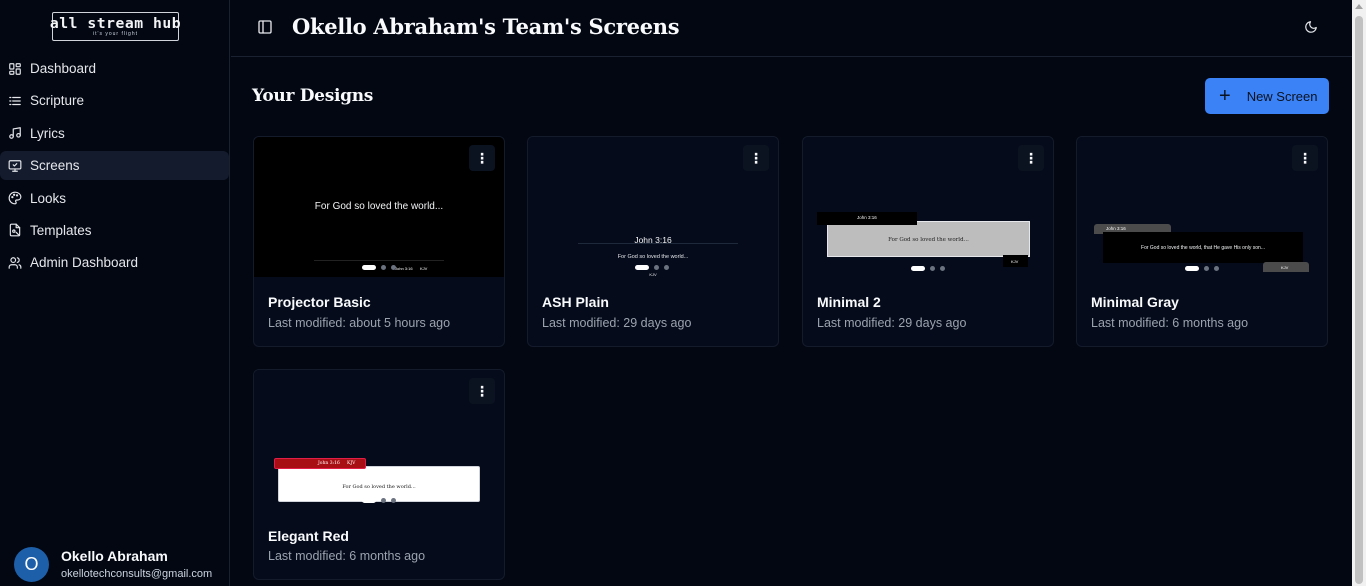 This screenshot has width=1366, height=586. What do you see at coordinates (308, 536) in the screenshot?
I see `card-title: Elegant Red` at bounding box center [308, 536].